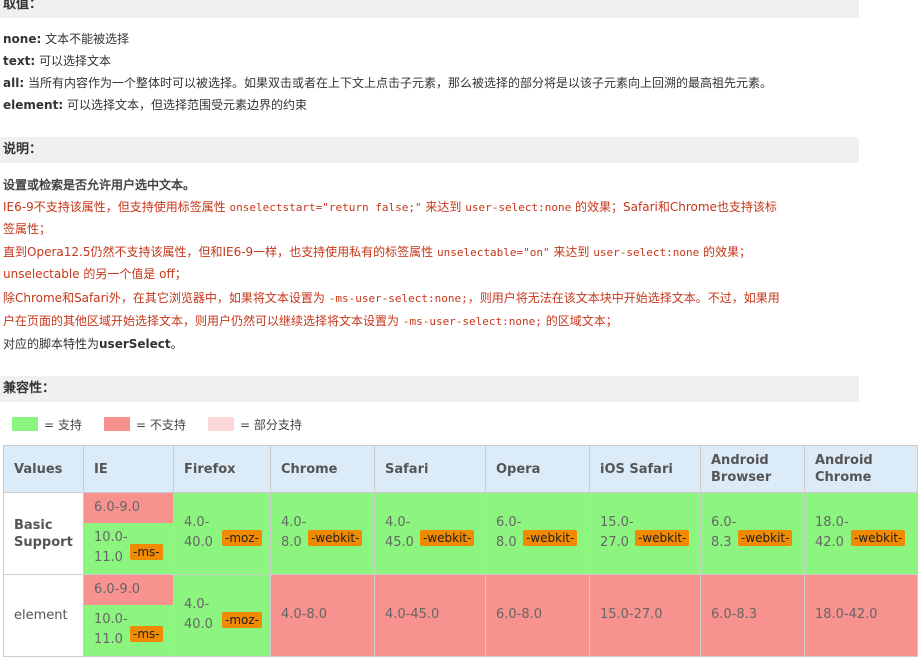 The height and width of the screenshot is (663, 924). Describe the element at coordinates (430, 469) in the screenshot. I see `header-safari: Safari` at that location.